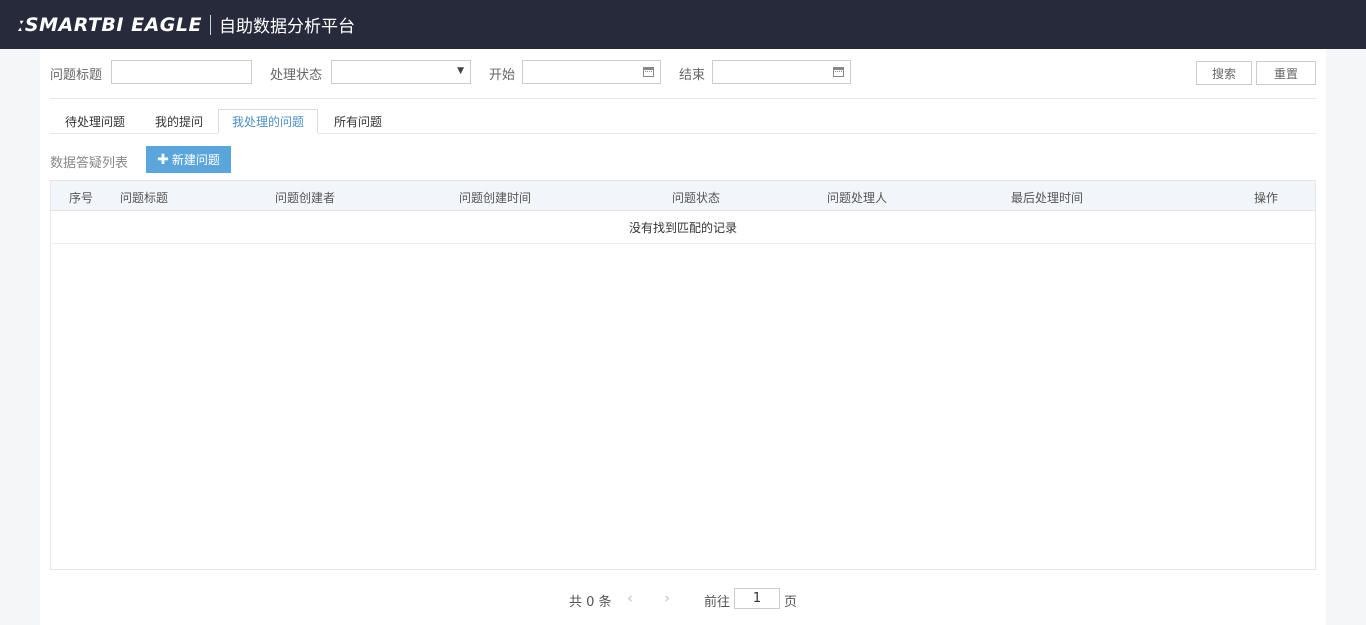 This screenshot has width=1366, height=625. Describe the element at coordinates (630, 598) in the screenshot. I see `prev-page-icon: ‹` at that location.